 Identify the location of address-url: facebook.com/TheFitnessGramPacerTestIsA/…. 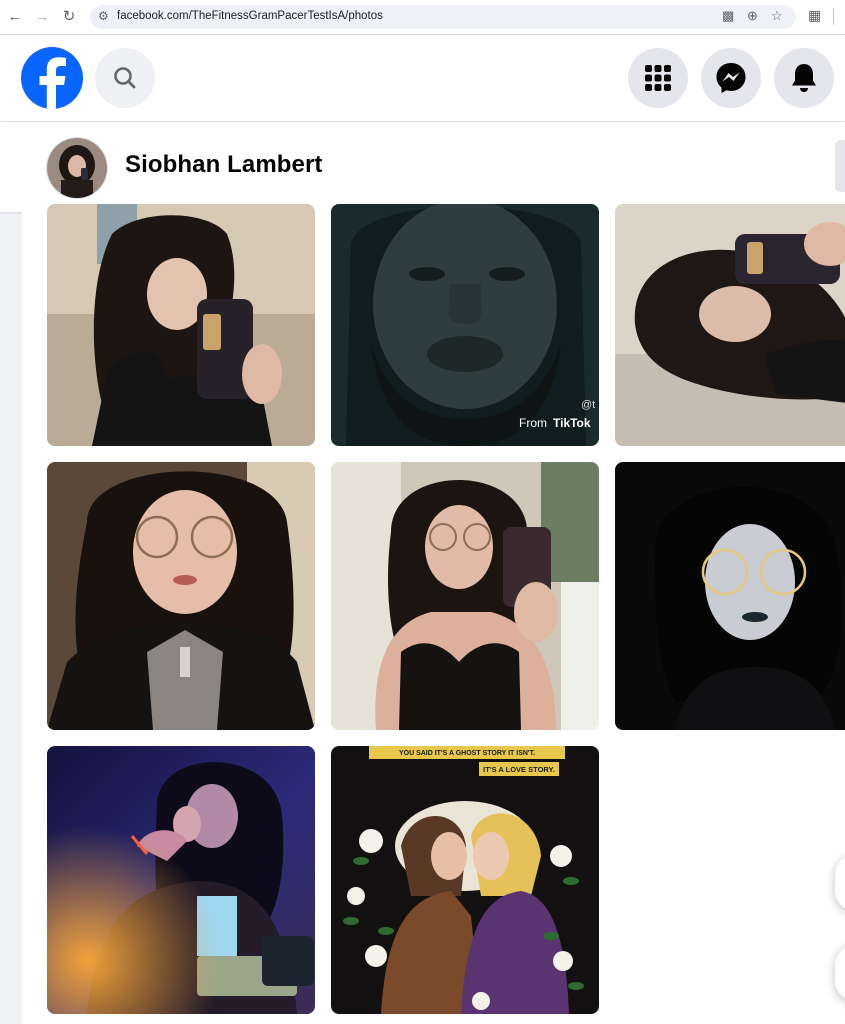
(250, 16).